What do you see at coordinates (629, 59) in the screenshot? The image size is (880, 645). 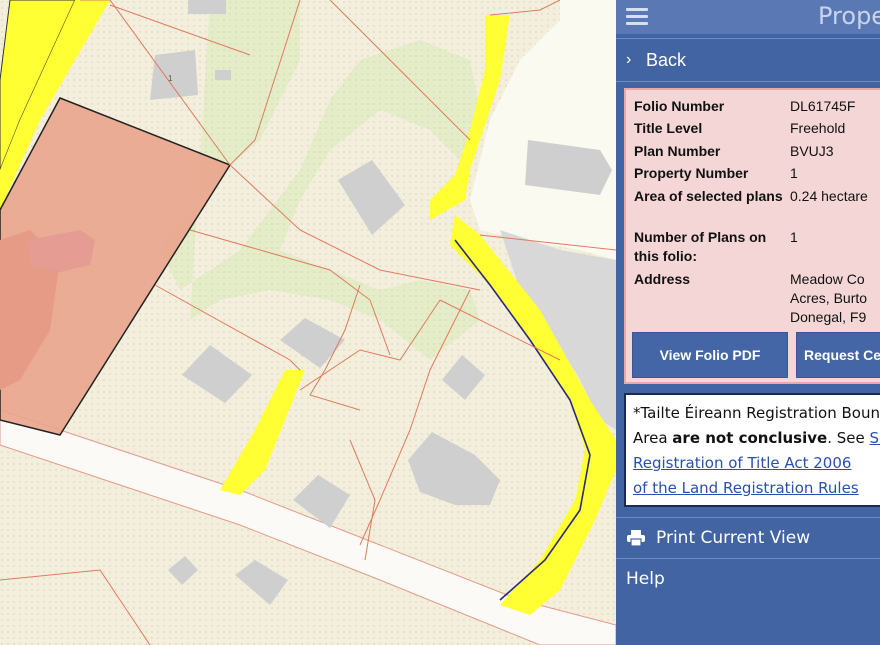 I see `chevron-right-icon: ›` at bounding box center [629, 59].